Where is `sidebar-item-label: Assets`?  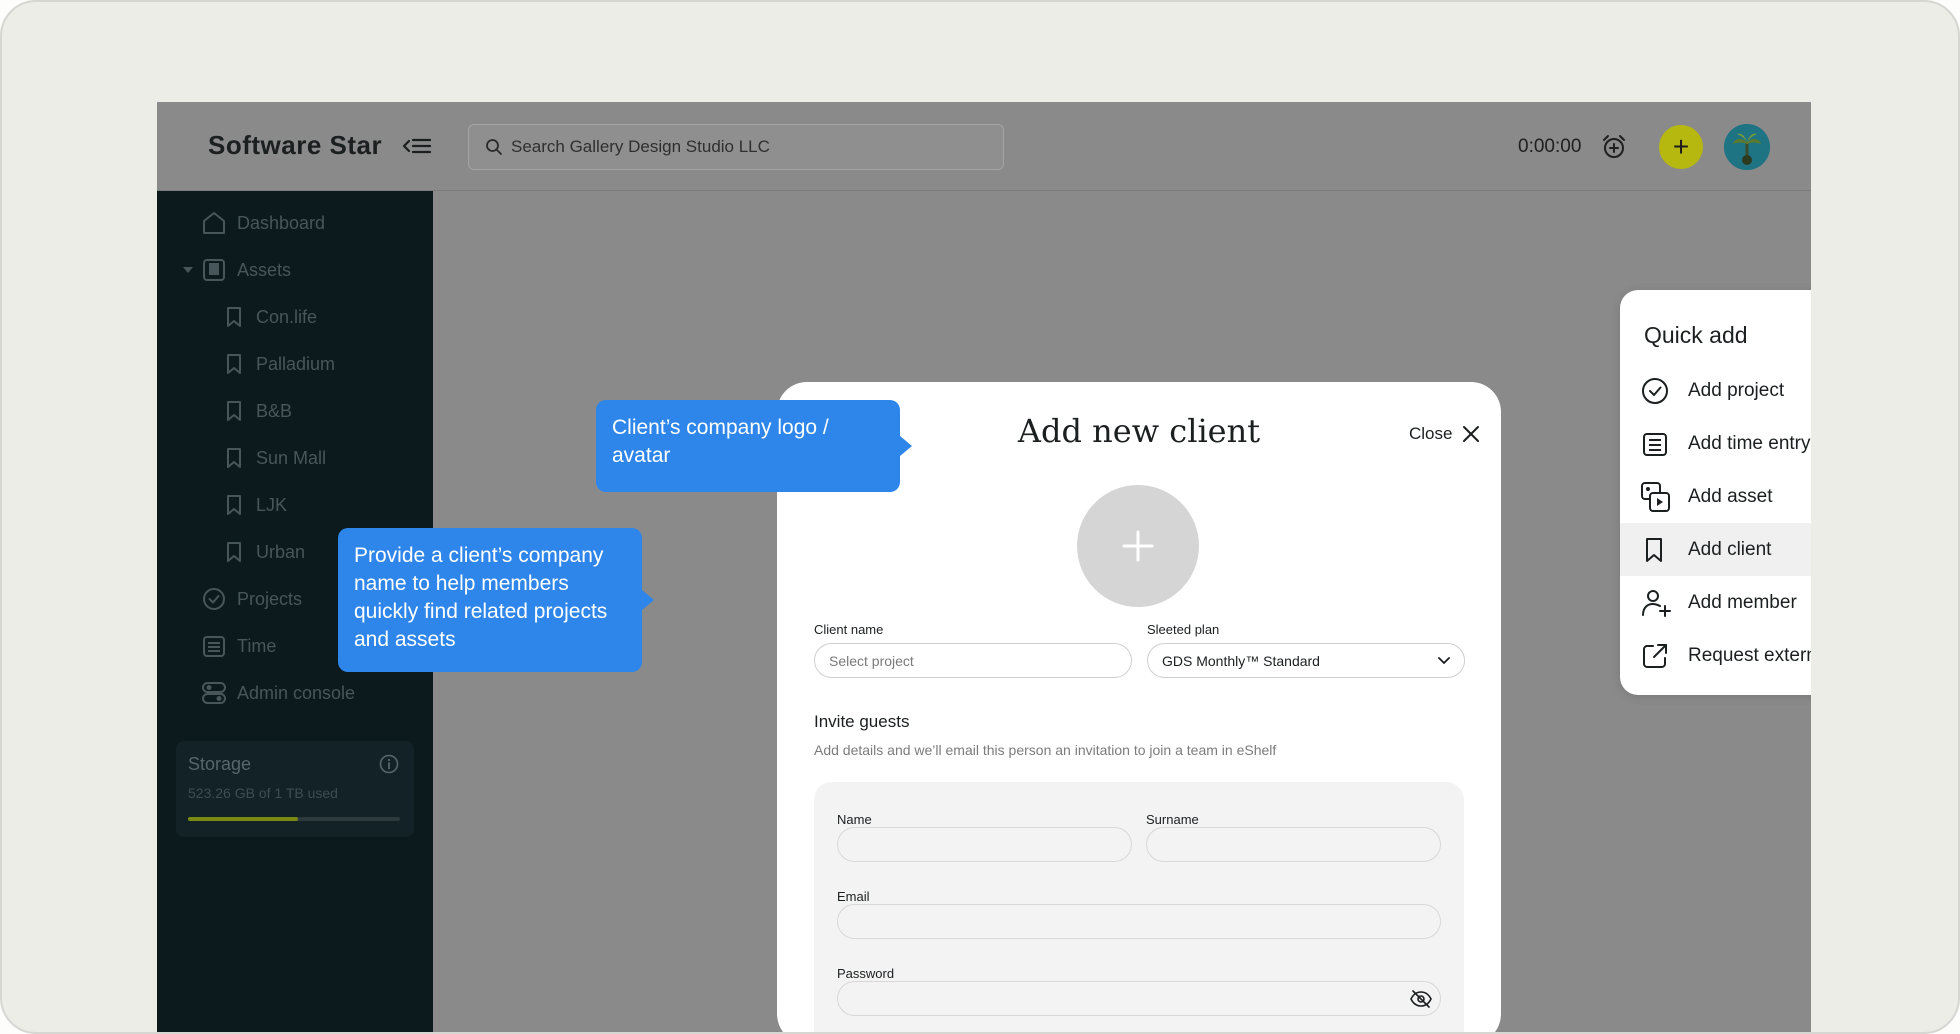
sidebar-item-label: Assets is located at coordinates (264, 269).